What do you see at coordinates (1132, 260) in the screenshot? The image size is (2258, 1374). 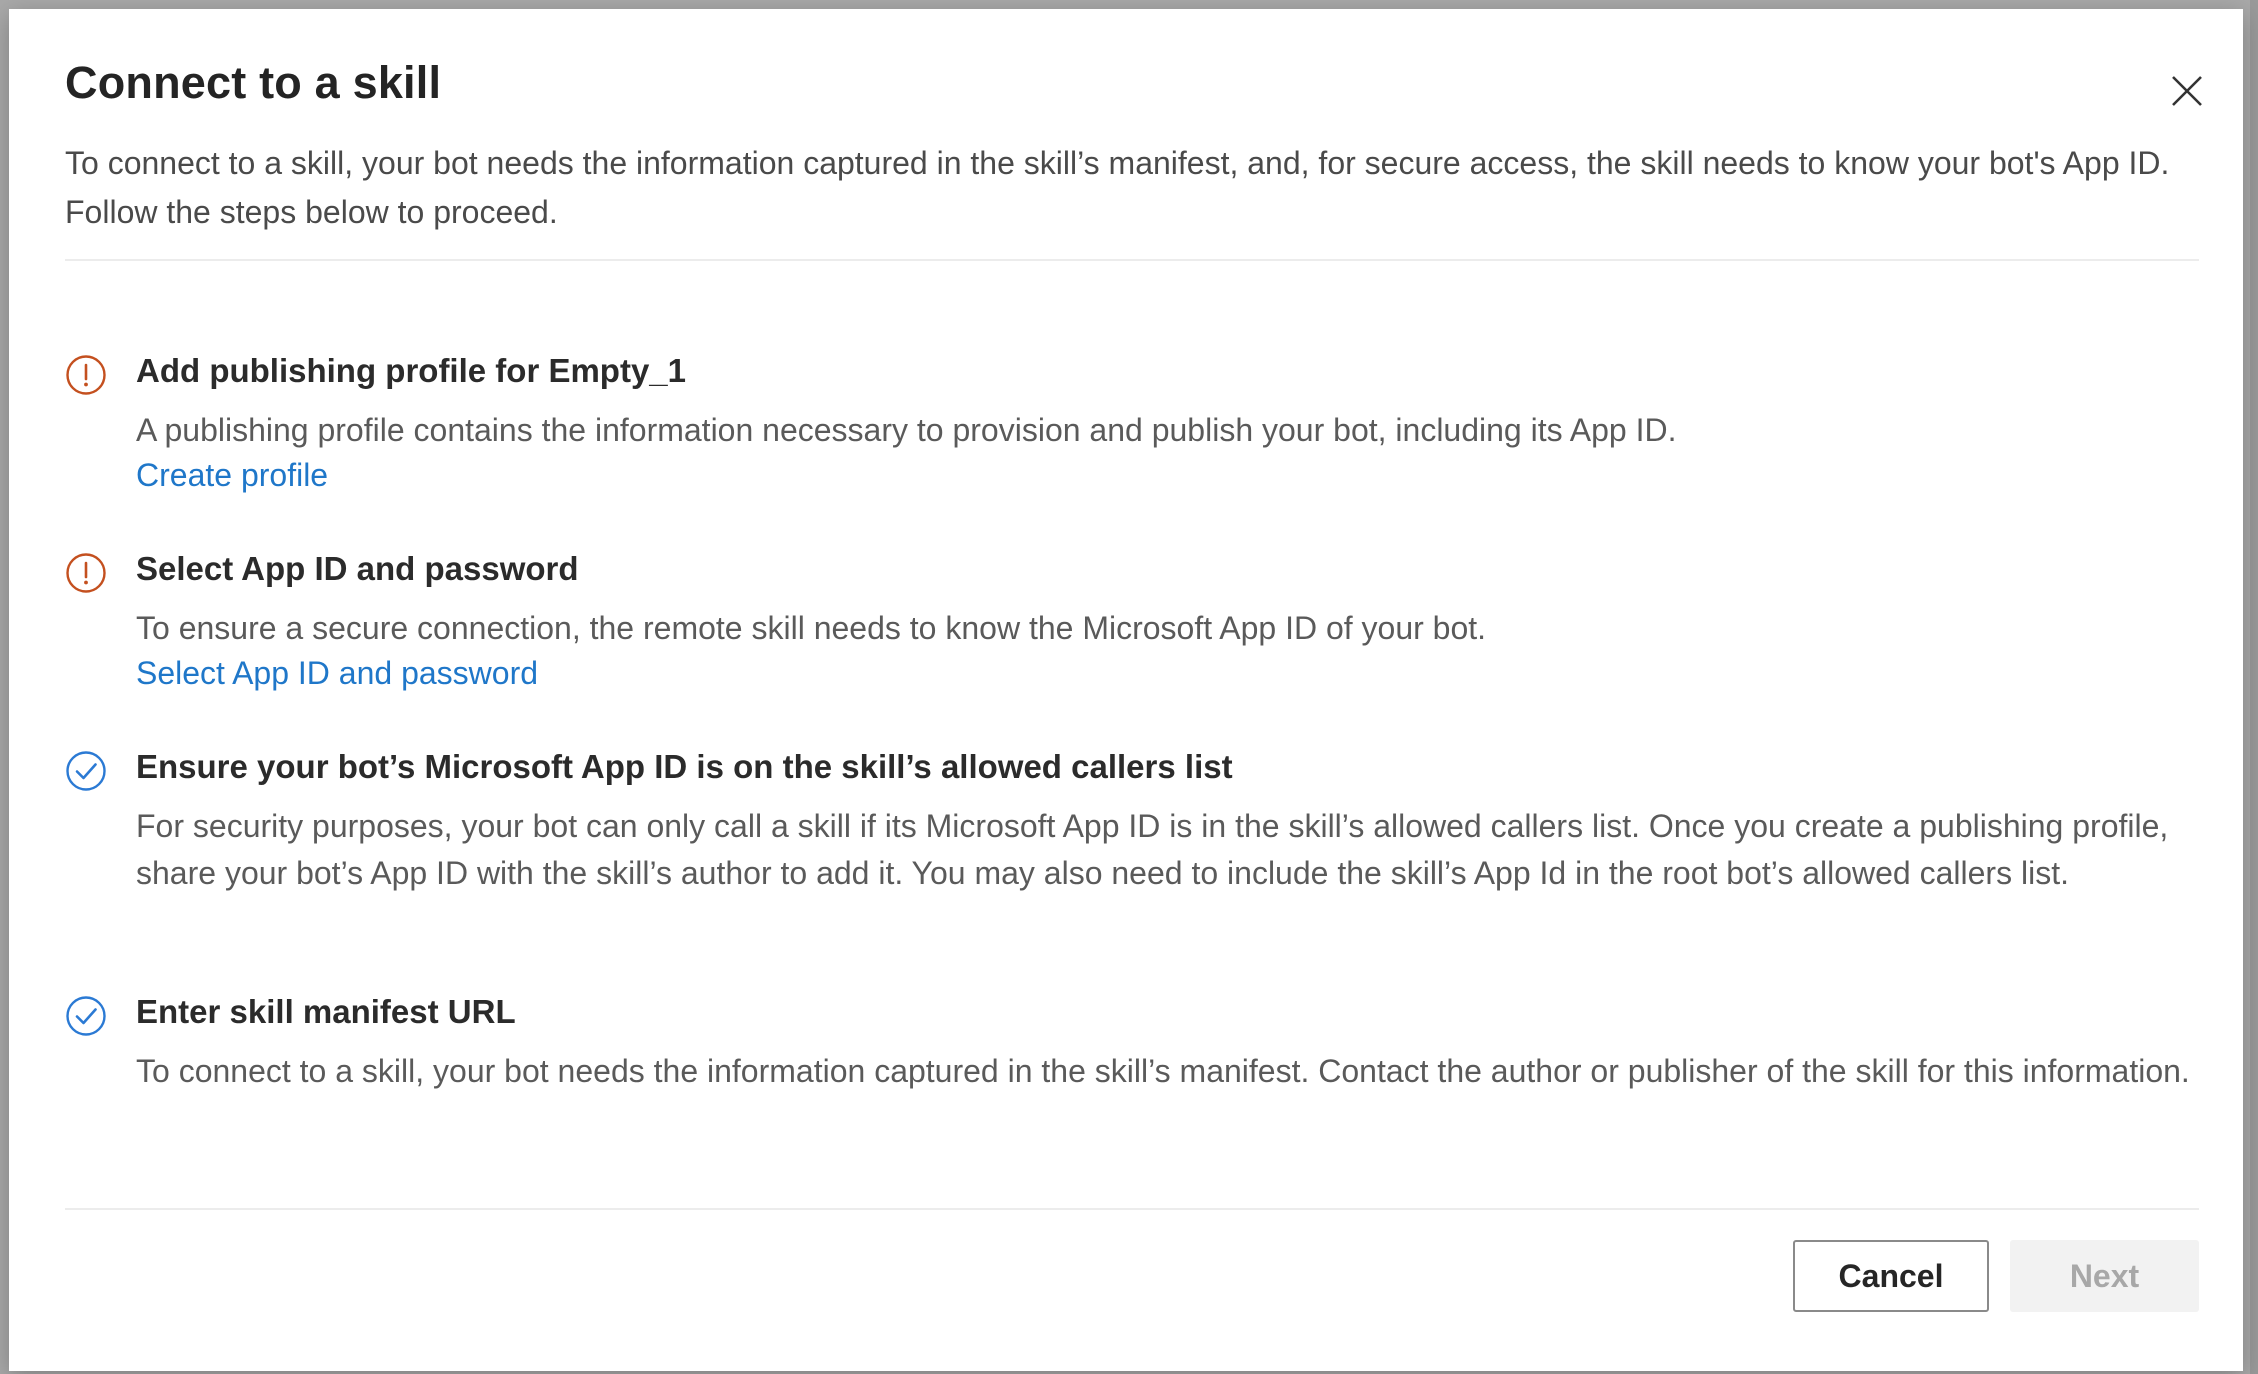 I see `header-divider` at bounding box center [1132, 260].